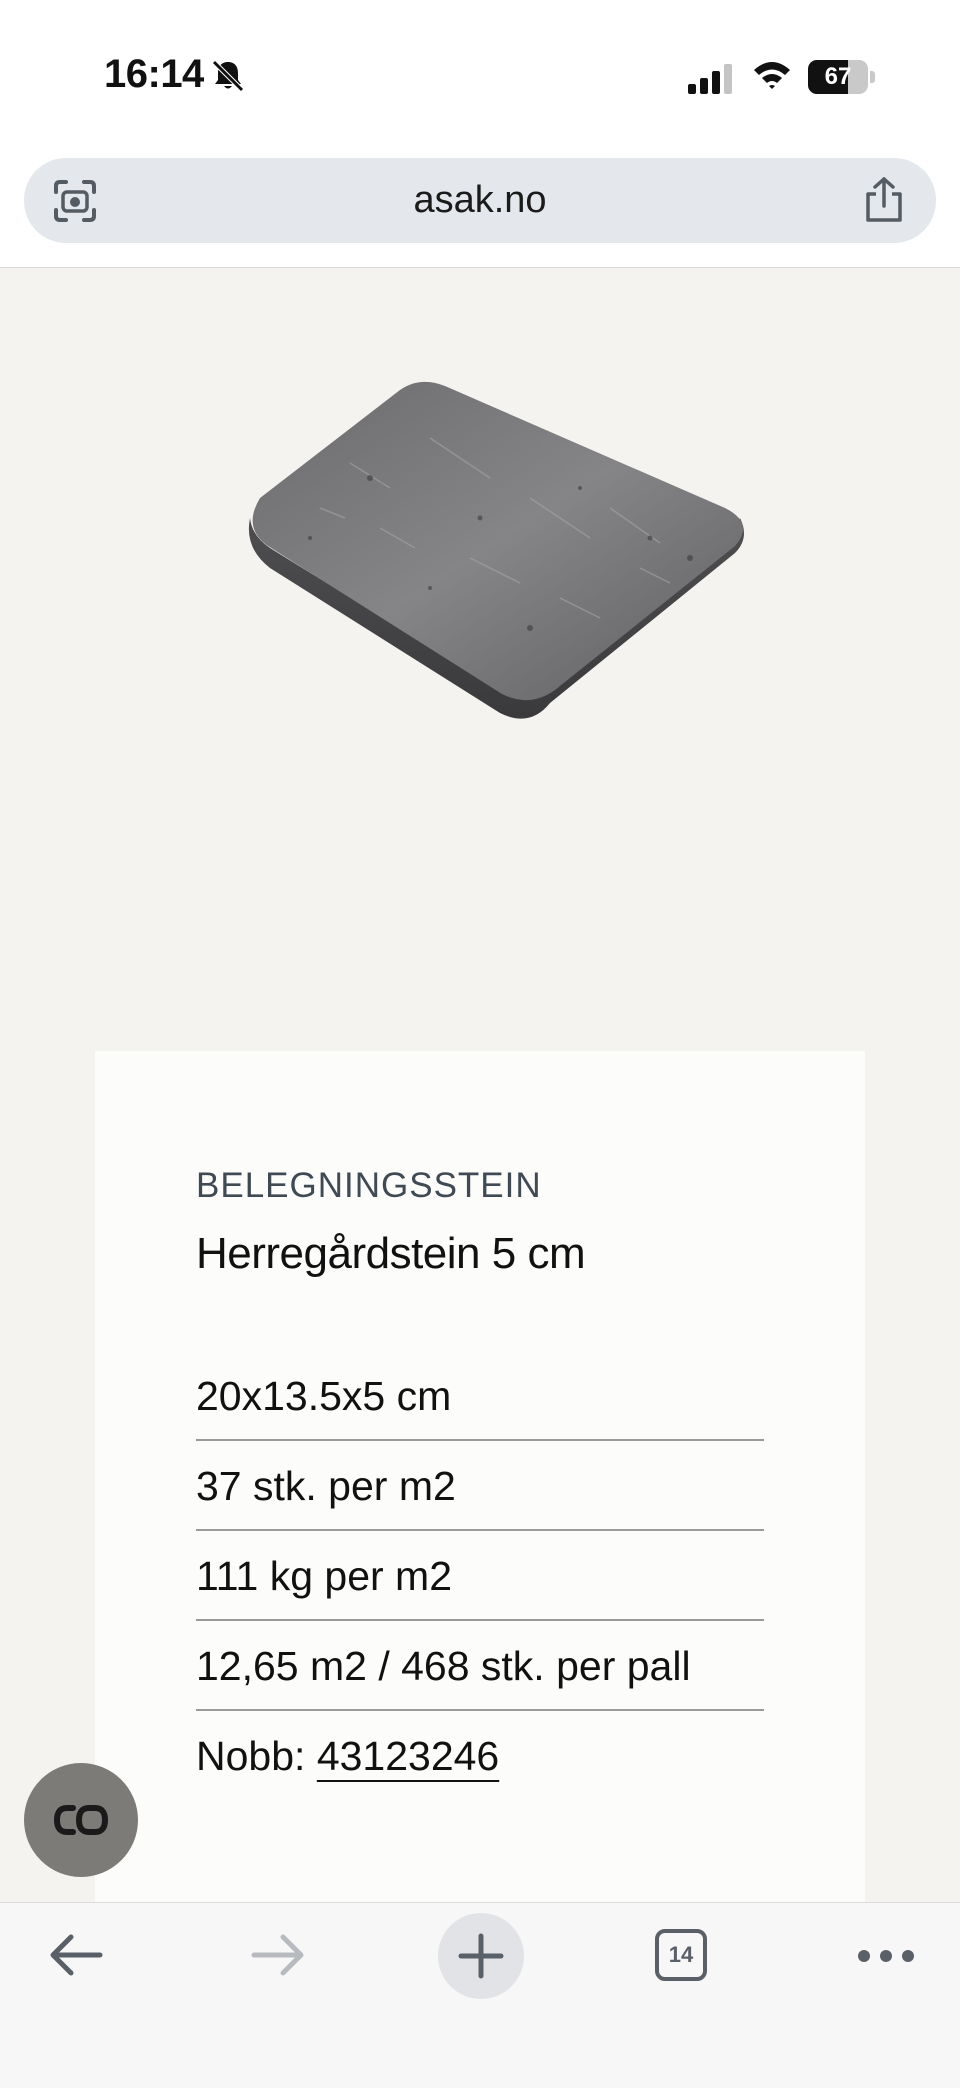  I want to click on forward-button, so click(278, 1958).